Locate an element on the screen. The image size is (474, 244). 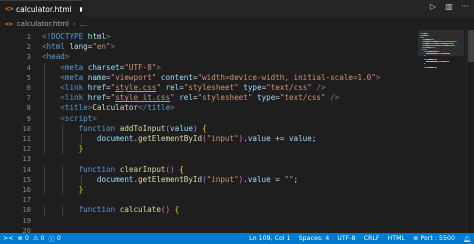
token-var: document is located at coordinates (115, 138).